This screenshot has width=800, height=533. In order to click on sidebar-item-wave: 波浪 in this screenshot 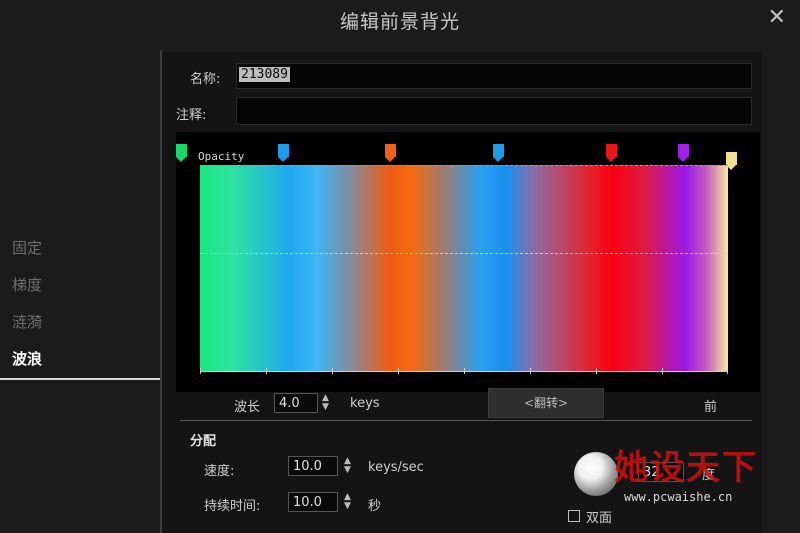, I will do `click(80, 360)`.